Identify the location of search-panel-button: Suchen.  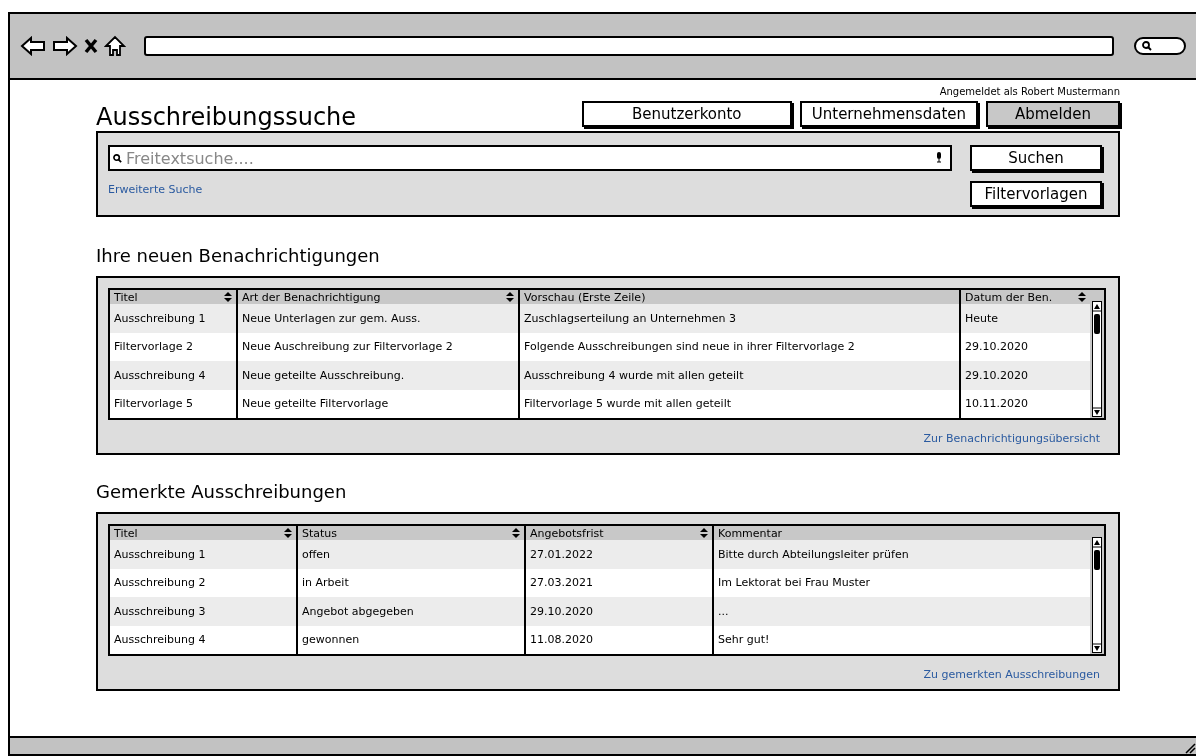
(1036, 158).